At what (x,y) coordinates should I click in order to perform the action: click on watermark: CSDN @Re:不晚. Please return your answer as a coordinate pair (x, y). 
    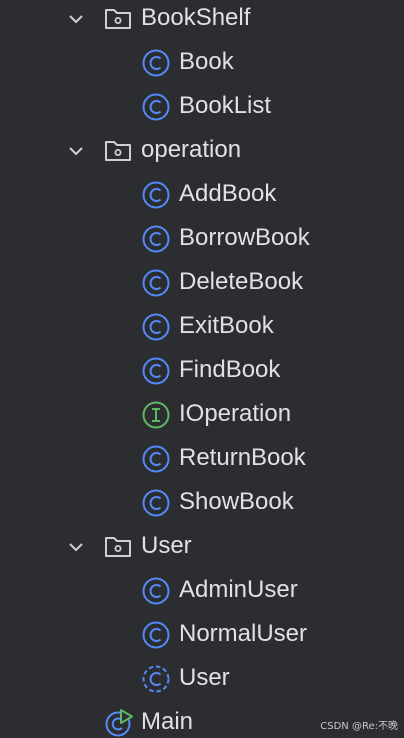
    Looking at the image, I should click on (359, 726).